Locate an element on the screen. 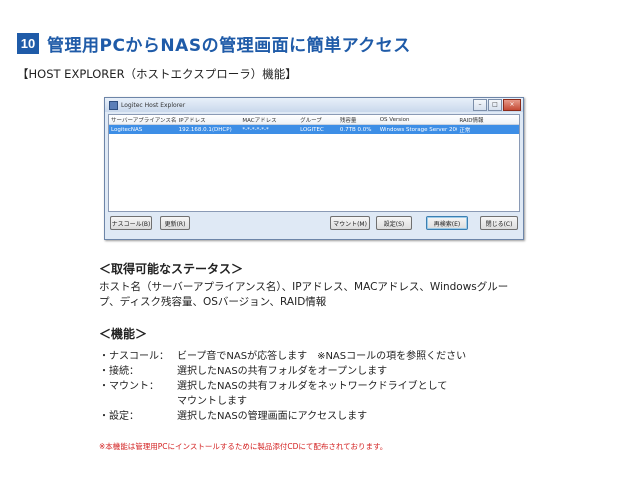  cell-group: LOGITEC is located at coordinates (312, 129).